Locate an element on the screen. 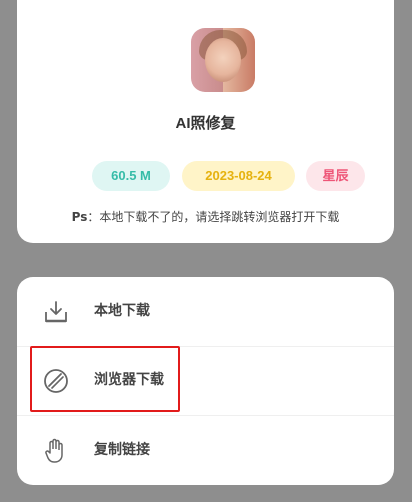 The width and height of the screenshot is (412, 502). highlight-box is located at coordinates (105, 379).